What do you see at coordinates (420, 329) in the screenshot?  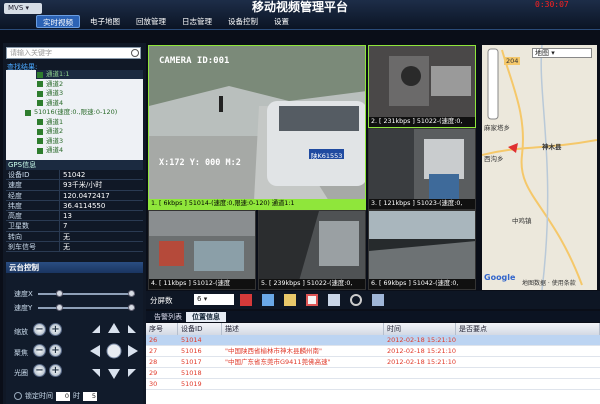 I see `col-time: 时间` at bounding box center [420, 329].